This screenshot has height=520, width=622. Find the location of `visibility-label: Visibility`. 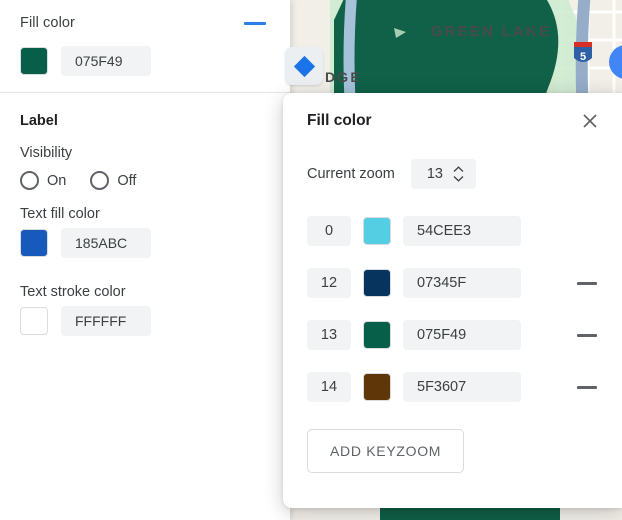

visibility-label: Visibility is located at coordinates (46, 153).